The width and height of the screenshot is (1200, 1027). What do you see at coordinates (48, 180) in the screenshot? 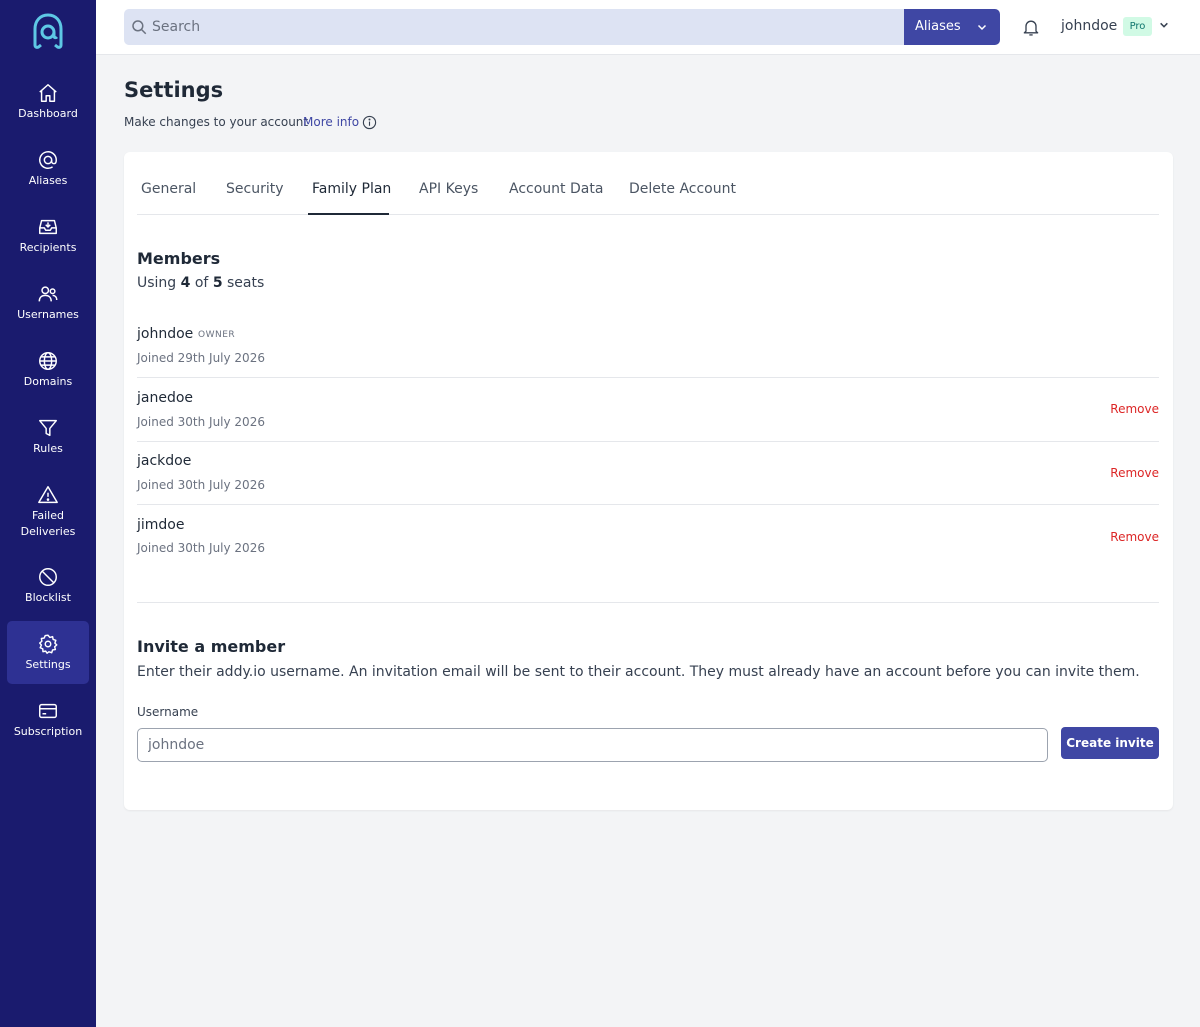
I see `sidebar-item-label: Aliases` at bounding box center [48, 180].